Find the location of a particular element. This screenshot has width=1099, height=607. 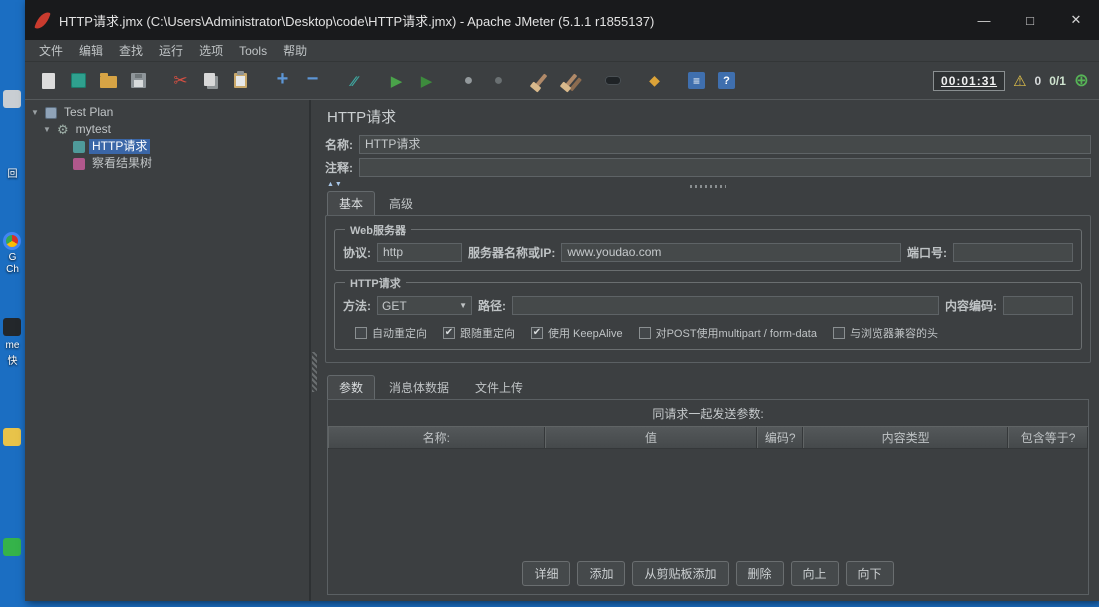

checkbox-keepalive: 使用 KeepAlive is located at coordinates (577, 333).